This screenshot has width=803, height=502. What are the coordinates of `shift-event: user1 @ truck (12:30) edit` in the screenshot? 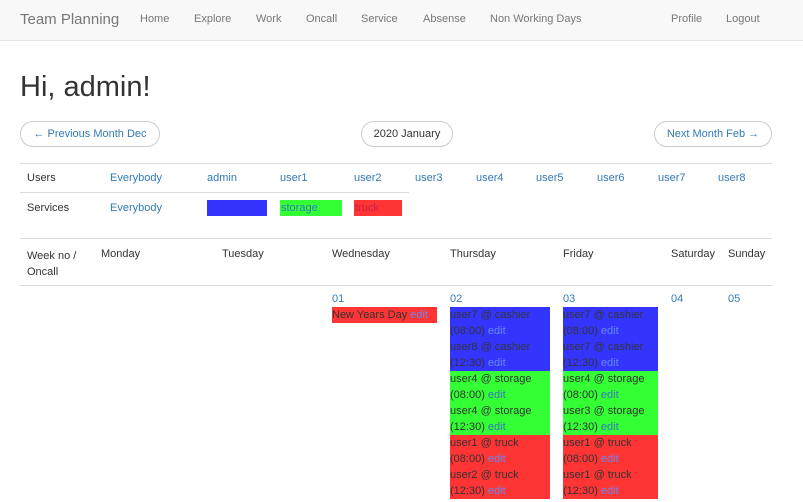 It's located at (610, 483).